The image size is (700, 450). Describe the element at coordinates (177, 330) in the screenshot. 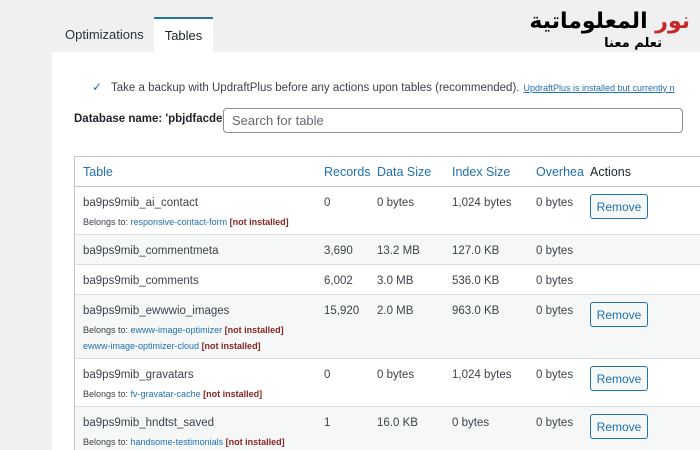

I see `plugin-link: ewww-image-optimizer` at that location.